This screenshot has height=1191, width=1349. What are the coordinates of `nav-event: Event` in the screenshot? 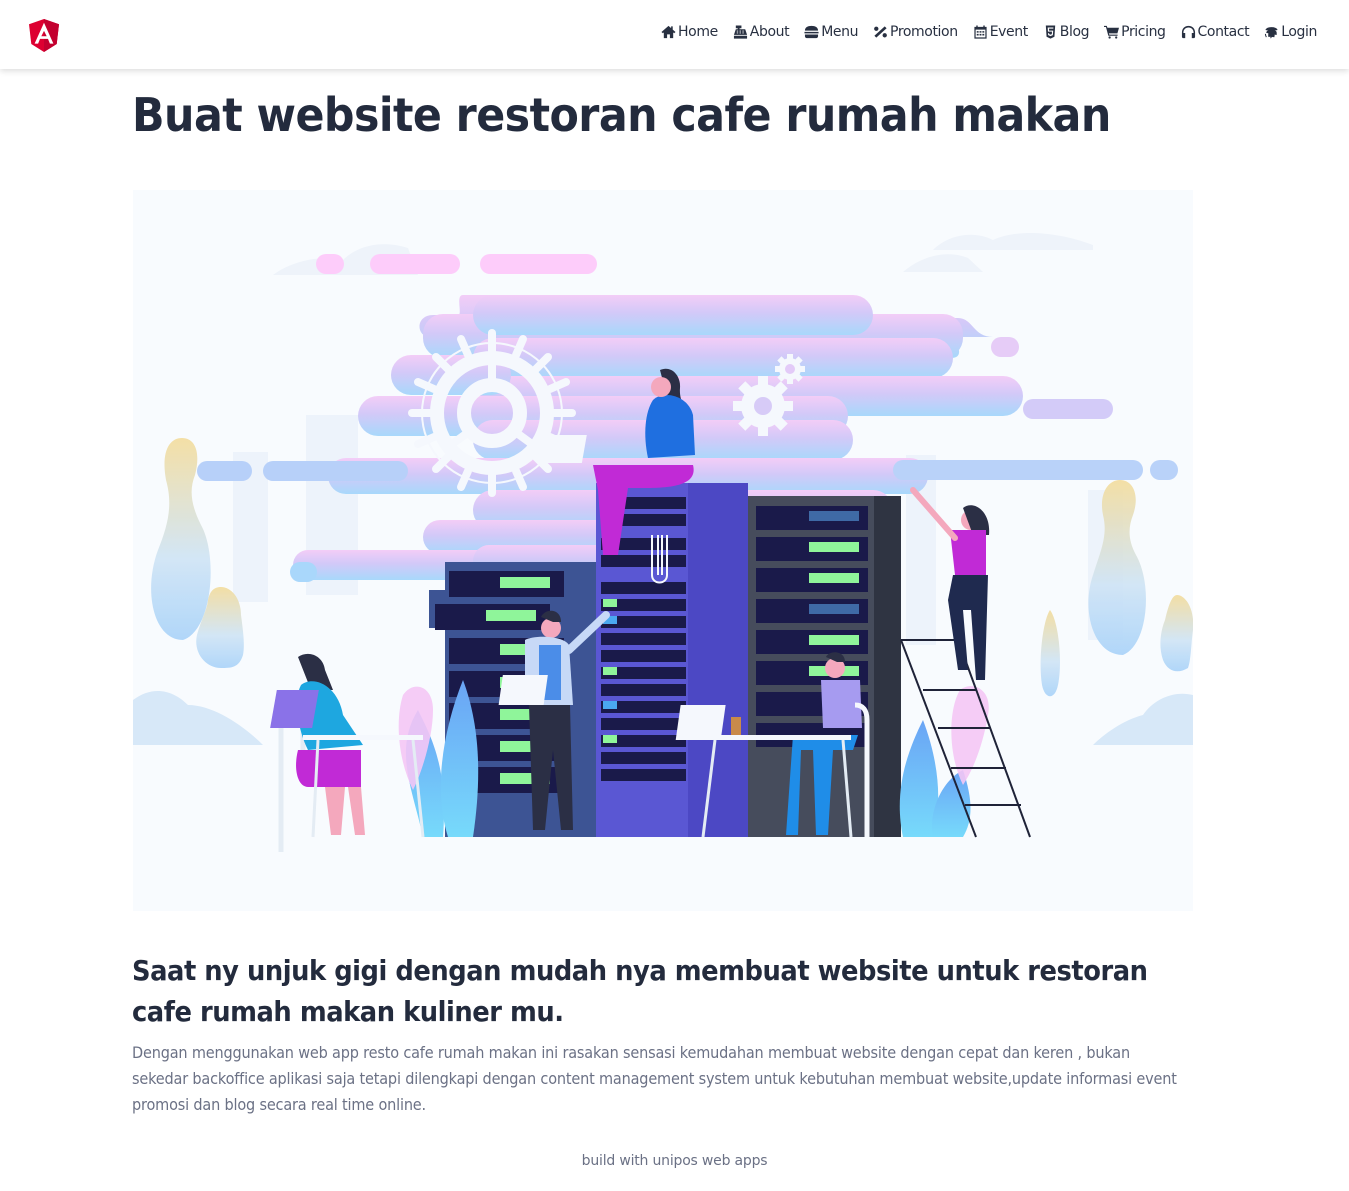 It's located at (1000, 32).